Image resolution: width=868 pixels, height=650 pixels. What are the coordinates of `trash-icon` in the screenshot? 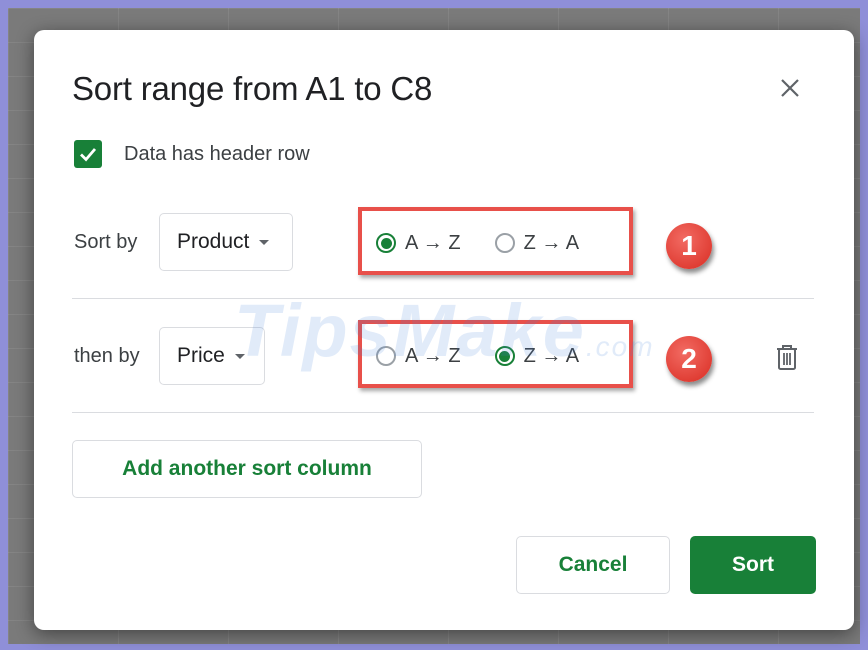 It's located at (787, 357).